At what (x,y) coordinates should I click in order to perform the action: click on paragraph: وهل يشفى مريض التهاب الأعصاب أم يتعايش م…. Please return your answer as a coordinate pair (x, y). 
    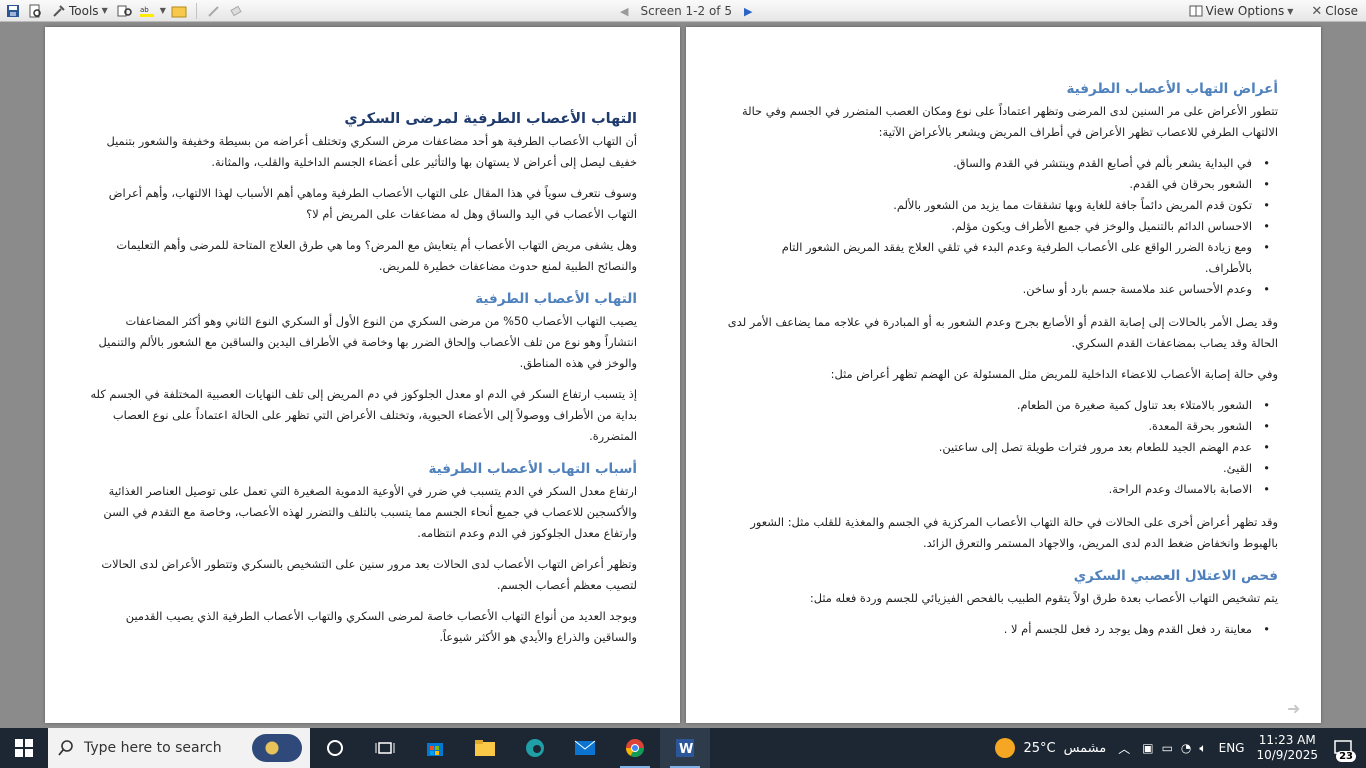
    Looking at the image, I should click on (376, 255).